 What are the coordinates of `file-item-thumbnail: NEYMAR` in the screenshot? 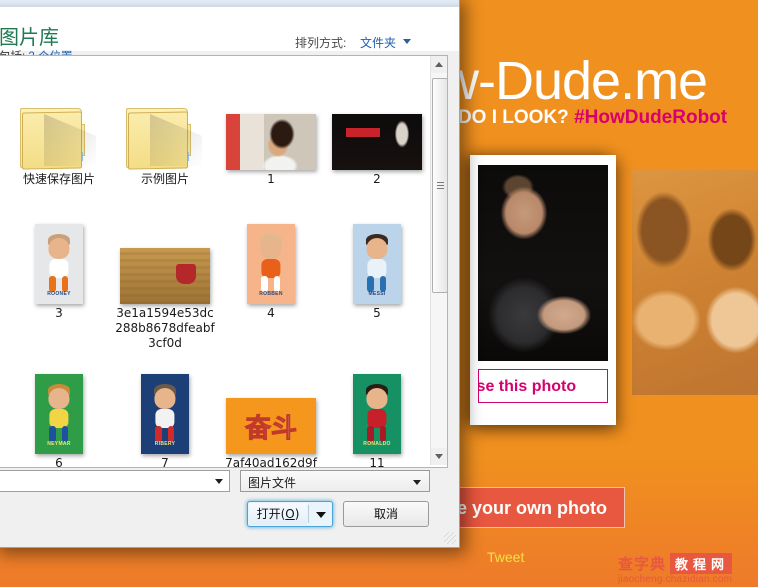 It's located at (59, 398).